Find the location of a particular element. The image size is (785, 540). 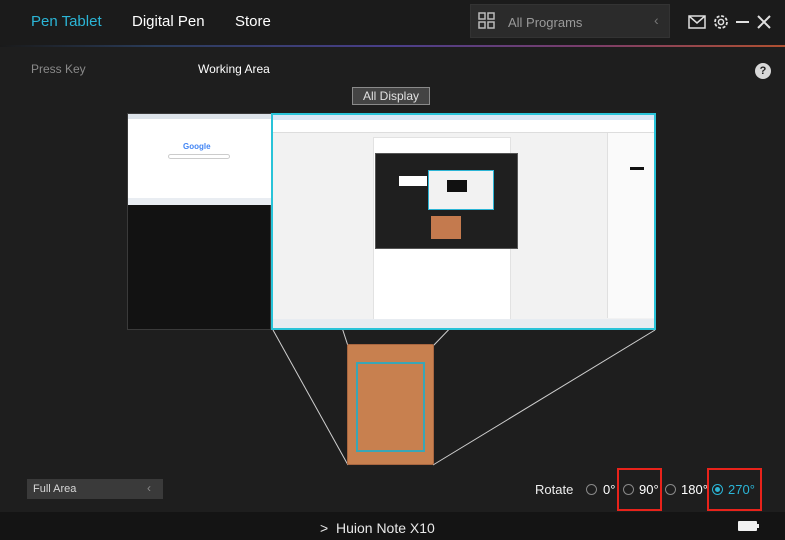

search-logo: Google is located at coordinates (197, 146).